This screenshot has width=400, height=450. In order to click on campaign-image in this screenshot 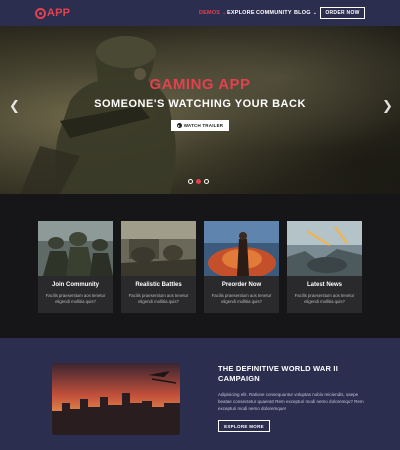, I will do `click(116, 399)`.